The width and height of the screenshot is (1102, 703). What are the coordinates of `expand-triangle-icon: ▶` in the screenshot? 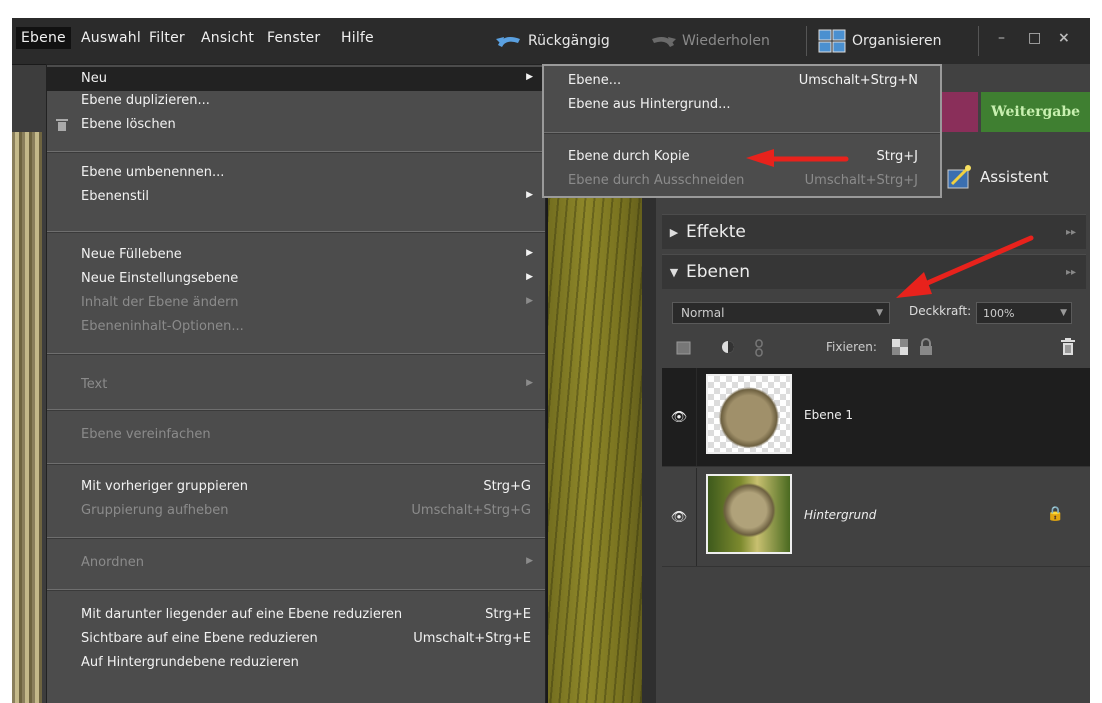 It's located at (674, 232).